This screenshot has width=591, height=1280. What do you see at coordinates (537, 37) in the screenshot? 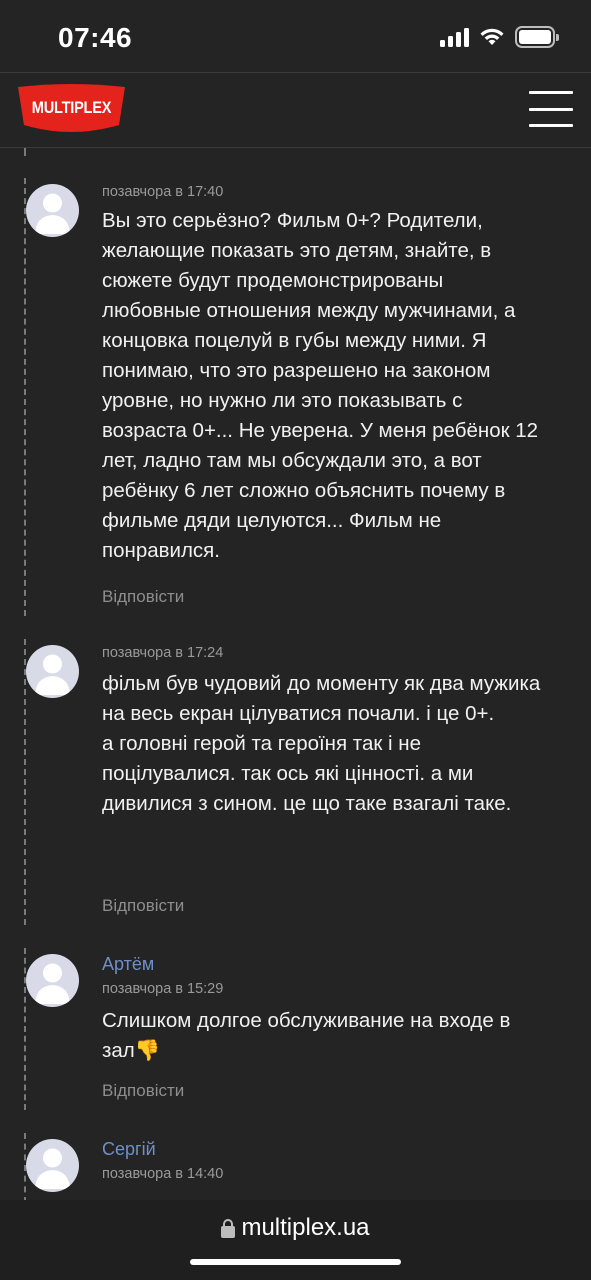
I see `battery-icon` at bounding box center [537, 37].